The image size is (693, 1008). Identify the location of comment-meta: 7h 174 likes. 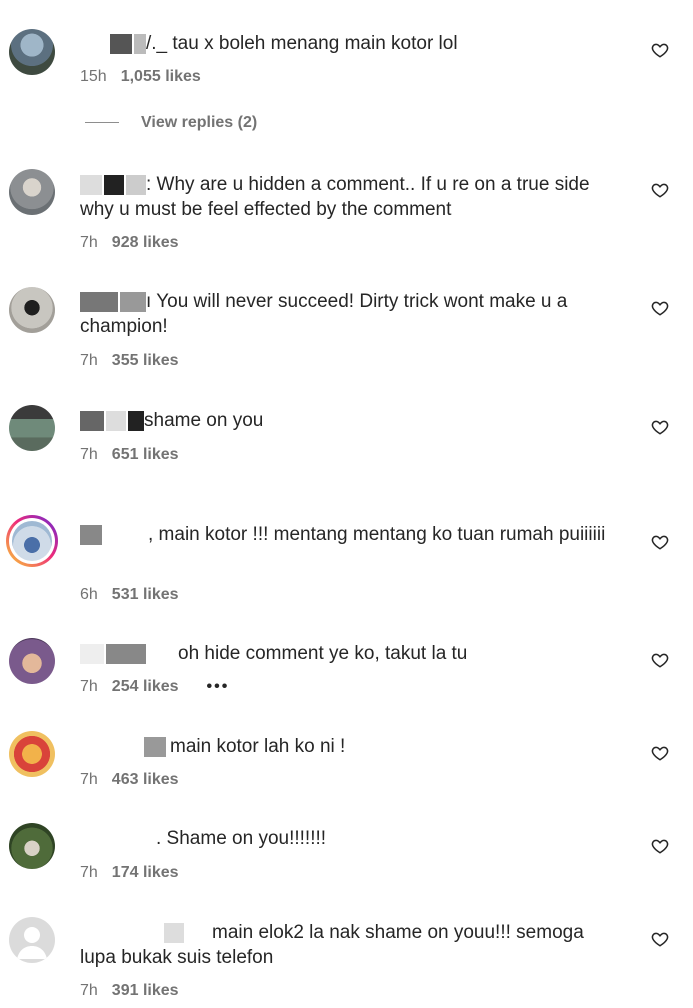
(129, 873).